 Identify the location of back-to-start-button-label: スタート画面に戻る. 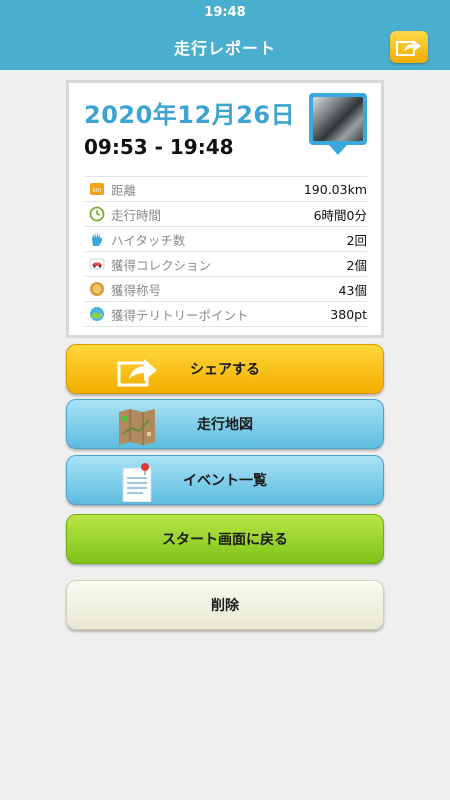
(225, 540).